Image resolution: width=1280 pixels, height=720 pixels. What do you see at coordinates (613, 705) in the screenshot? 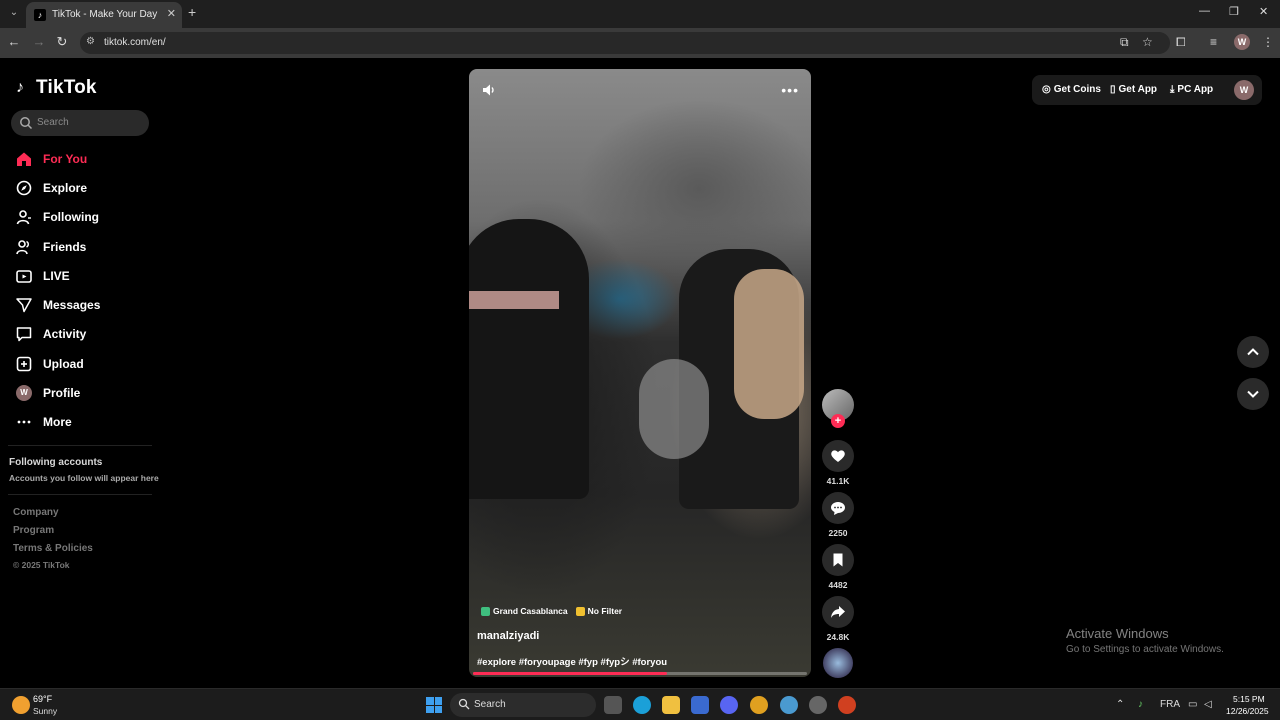
I see `task-view-icon` at bounding box center [613, 705].